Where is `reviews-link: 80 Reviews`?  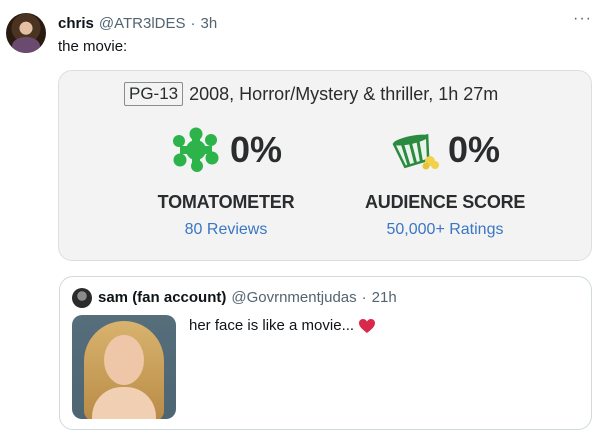
reviews-link: 80 Reviews is located at coordinates (226, 230).